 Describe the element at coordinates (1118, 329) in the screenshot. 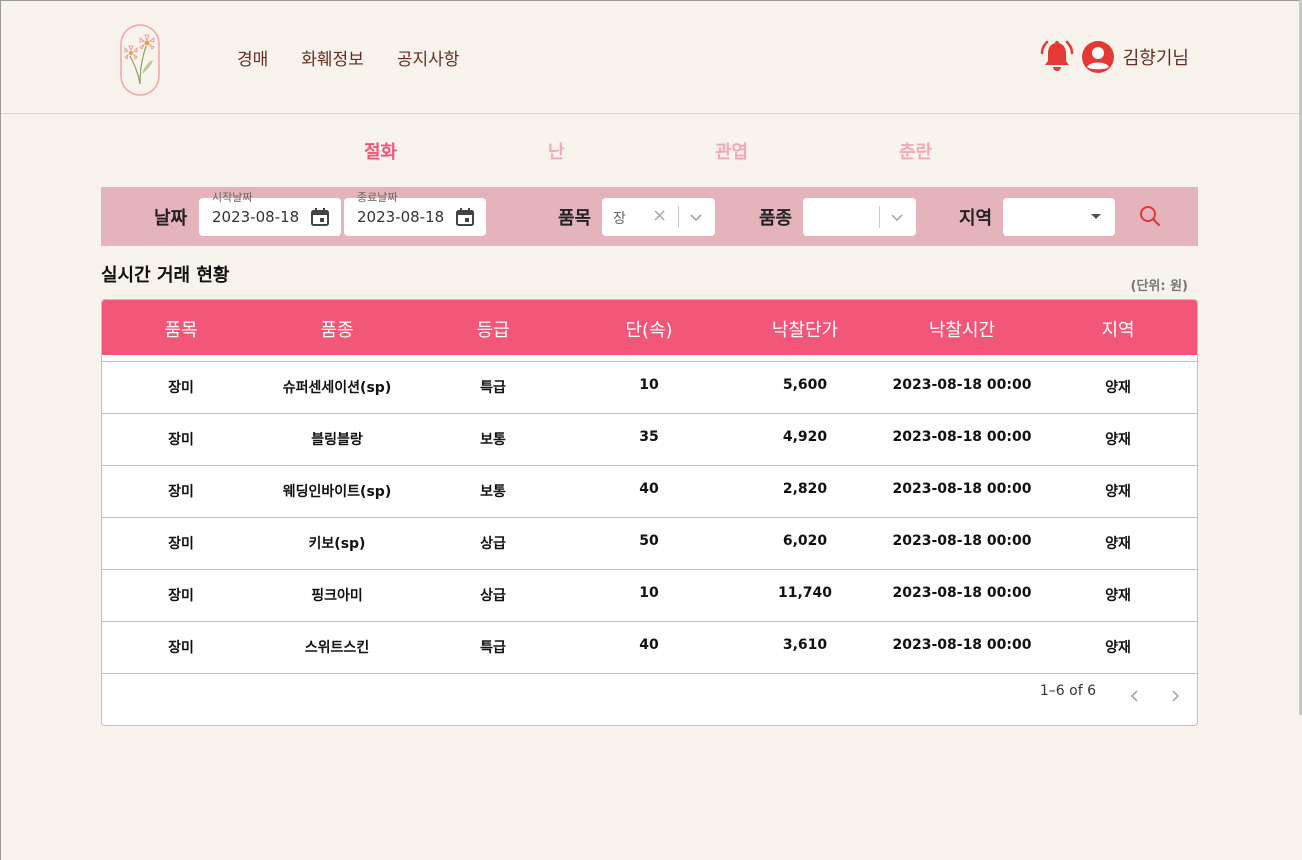

I see `header-region: 지역` at that location.